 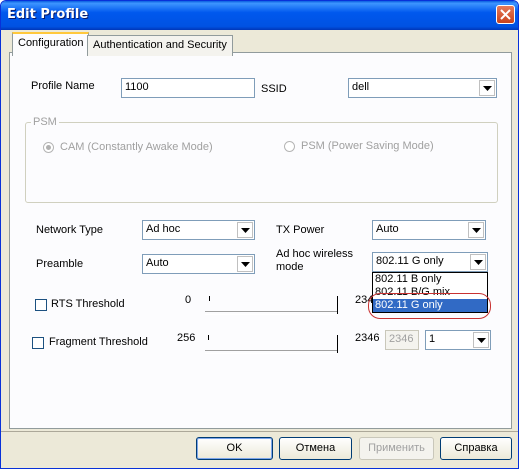 I want to click on close-icon, so click(x=505, y=14).